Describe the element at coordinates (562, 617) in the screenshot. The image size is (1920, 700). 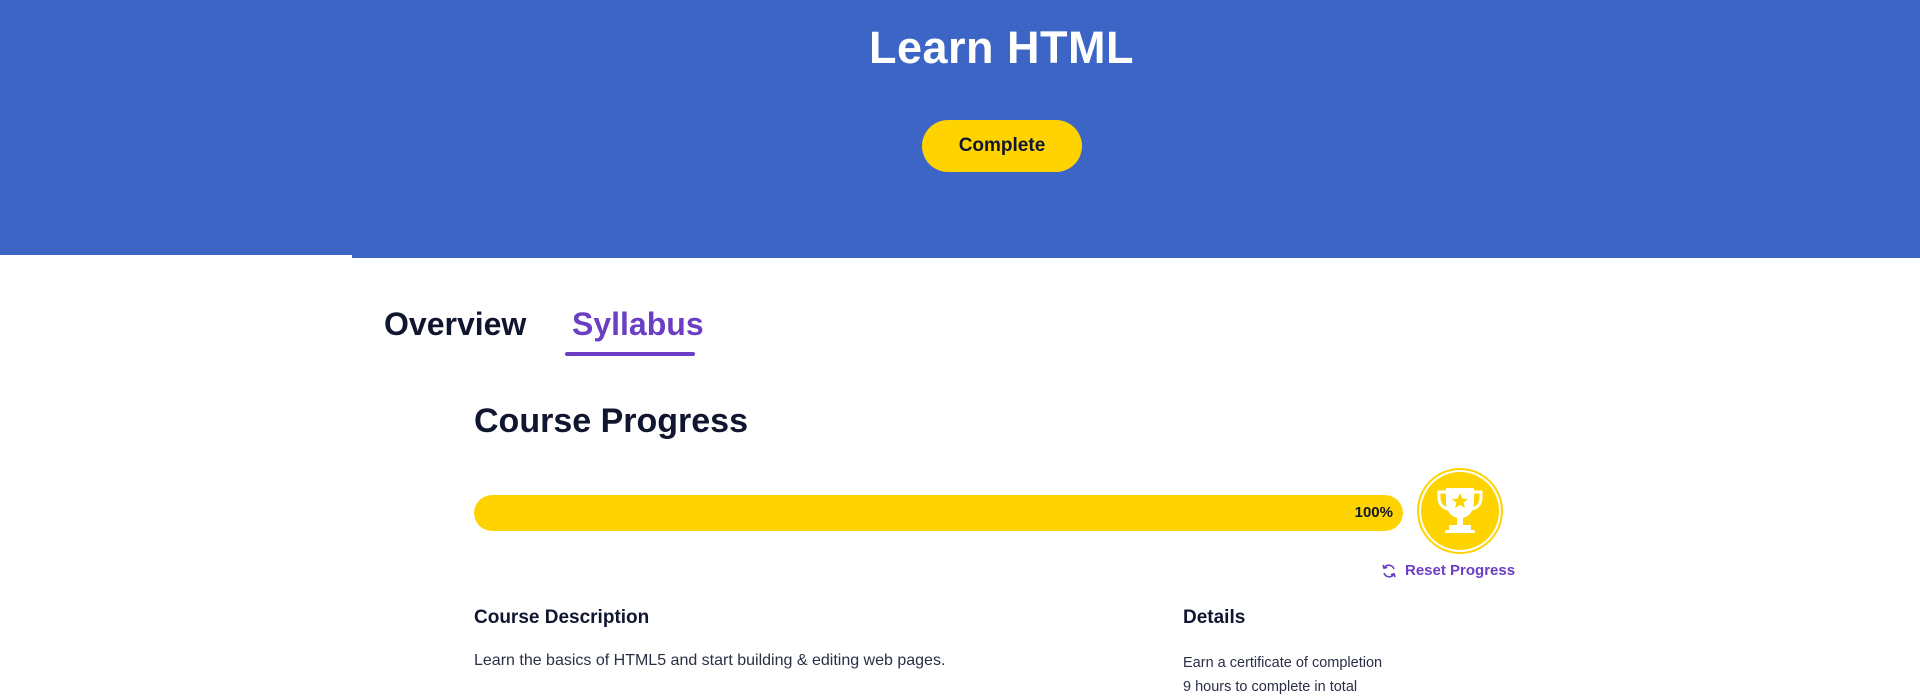
I see `course-description-title: Course Description` at that location.